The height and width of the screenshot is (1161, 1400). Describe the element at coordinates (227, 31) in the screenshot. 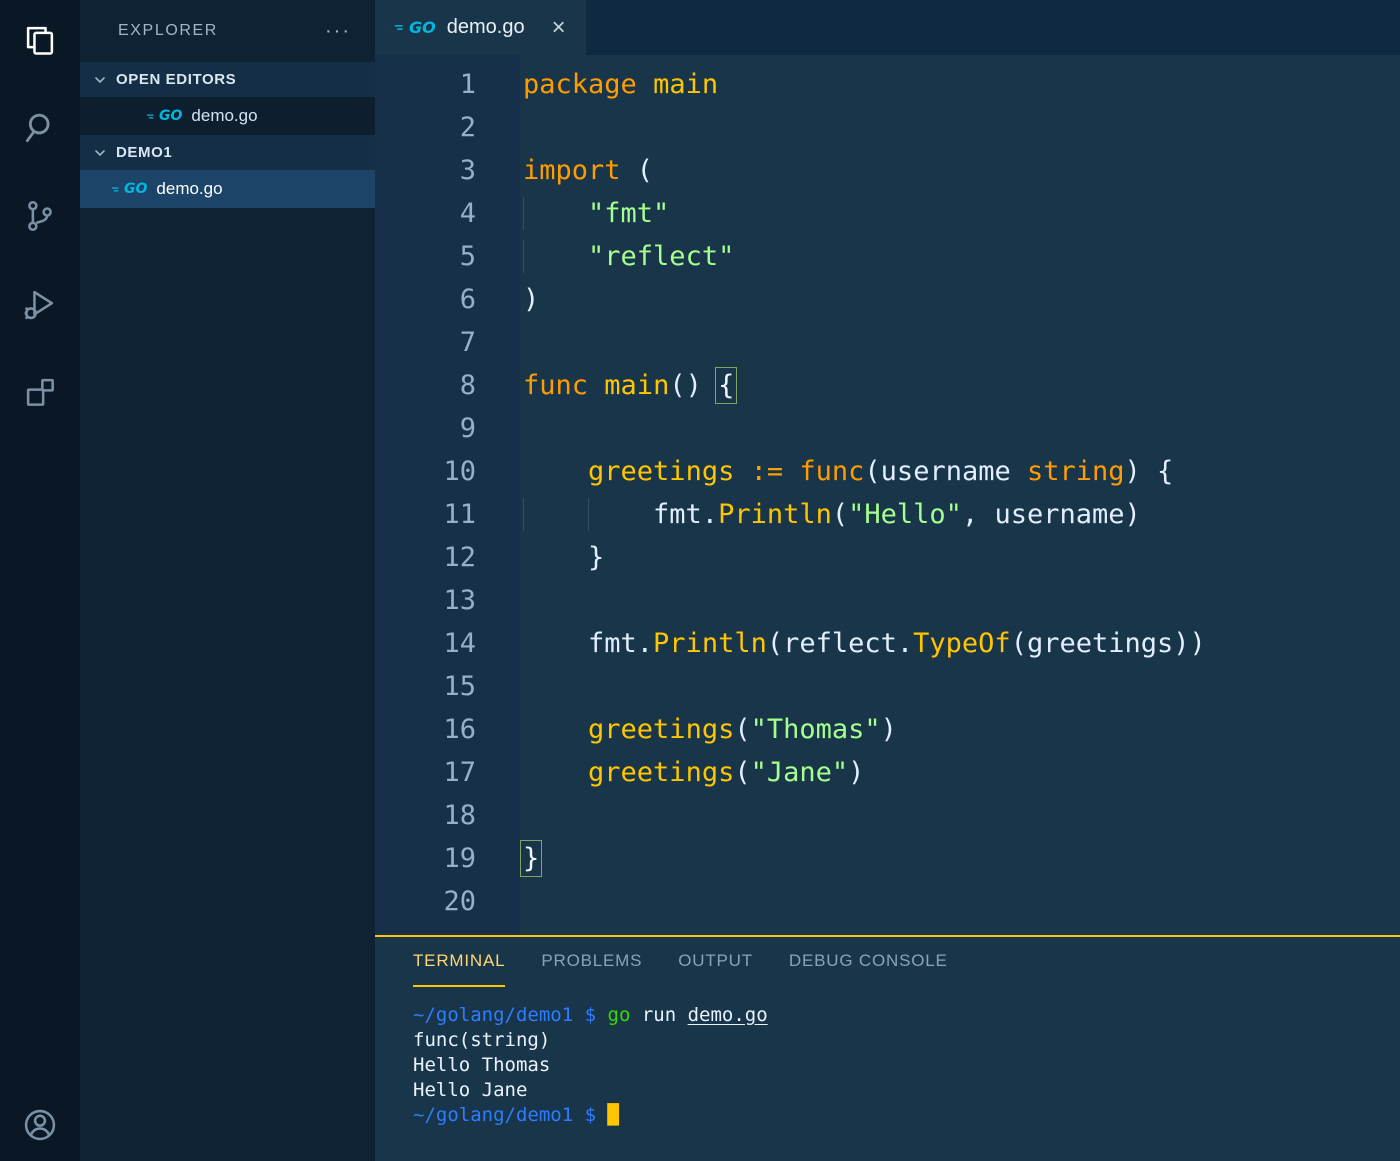

I see `sidebar-header: EXPLORER ···` at that location.